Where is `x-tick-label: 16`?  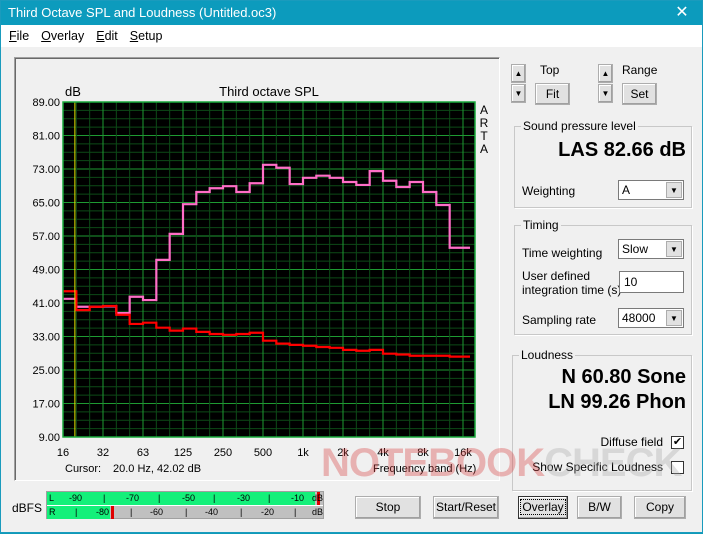 x-tick-label: 16 is located at coordinates (63, 453).